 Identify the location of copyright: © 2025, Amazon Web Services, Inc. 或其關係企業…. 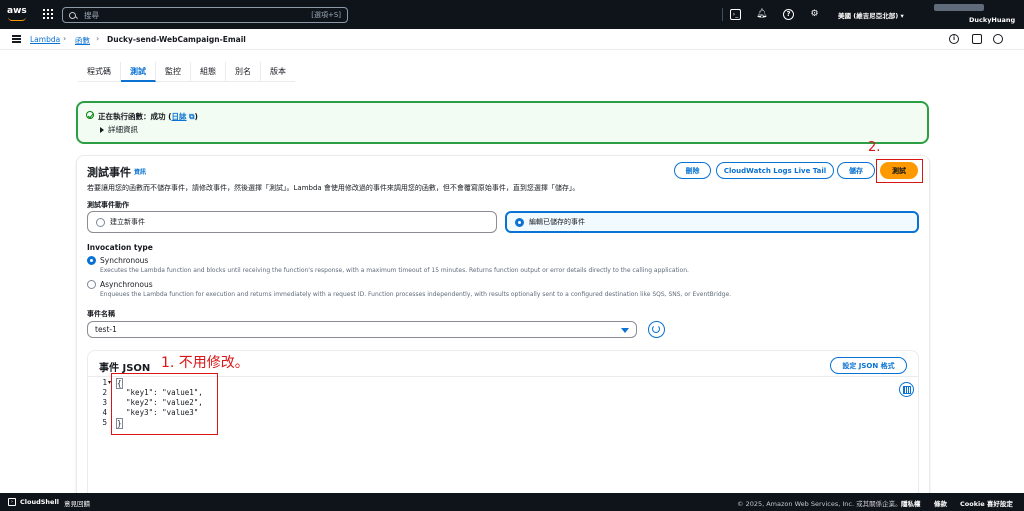
(819, 504).